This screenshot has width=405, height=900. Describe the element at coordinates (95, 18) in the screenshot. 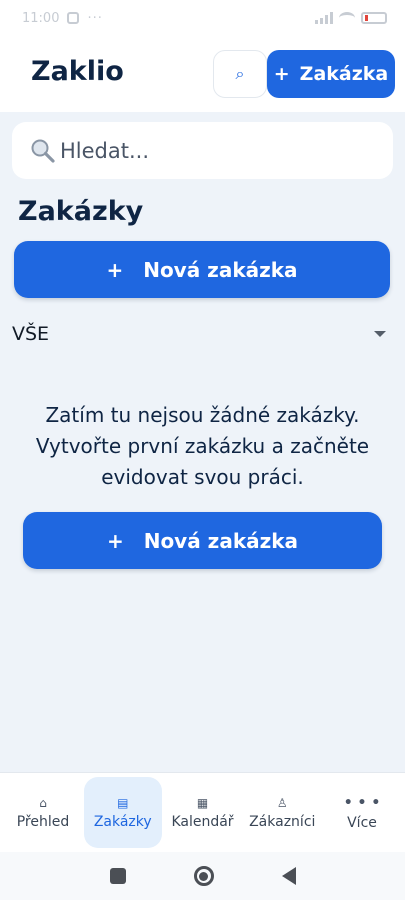

I see `more-notifications-icon: ···` at that location.